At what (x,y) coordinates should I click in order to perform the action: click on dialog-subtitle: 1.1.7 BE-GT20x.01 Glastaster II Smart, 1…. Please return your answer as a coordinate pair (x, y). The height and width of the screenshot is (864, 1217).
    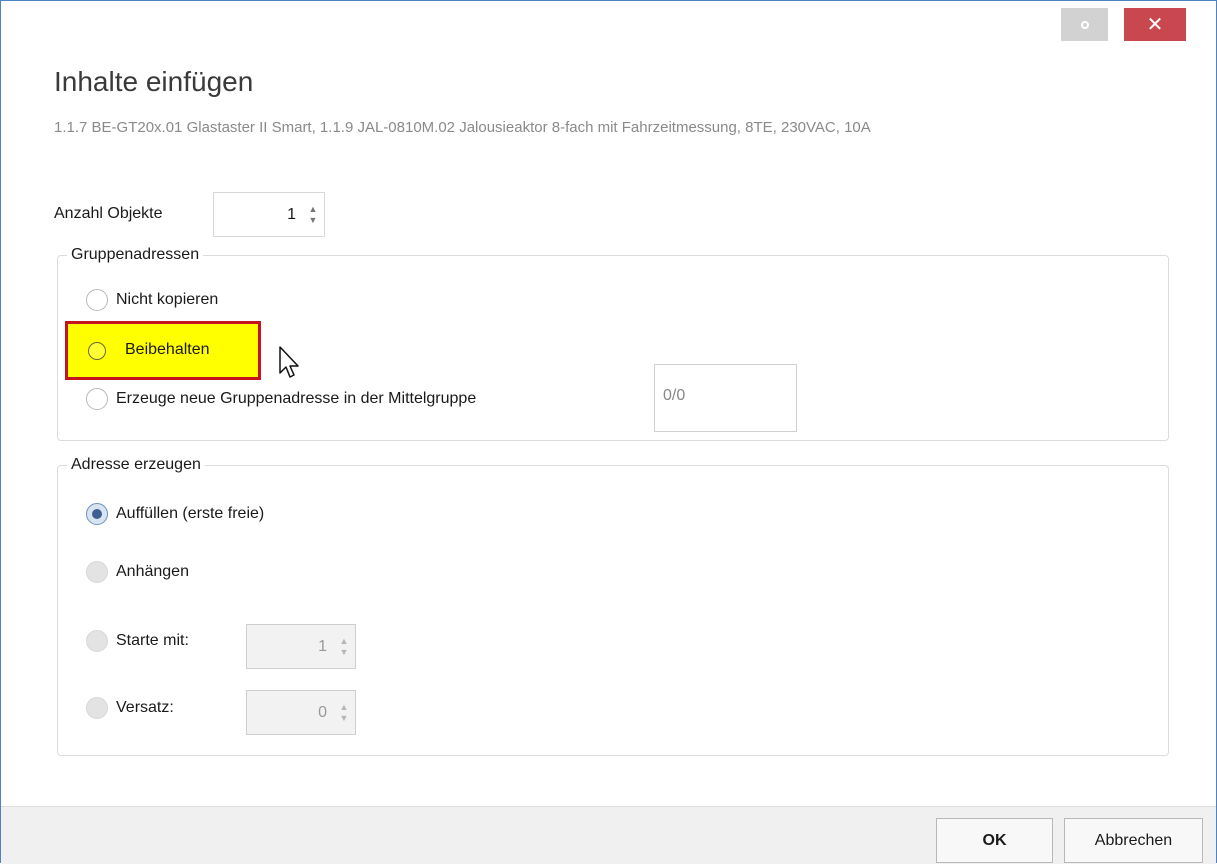
    Looking at the image, I should click on (462, 127).